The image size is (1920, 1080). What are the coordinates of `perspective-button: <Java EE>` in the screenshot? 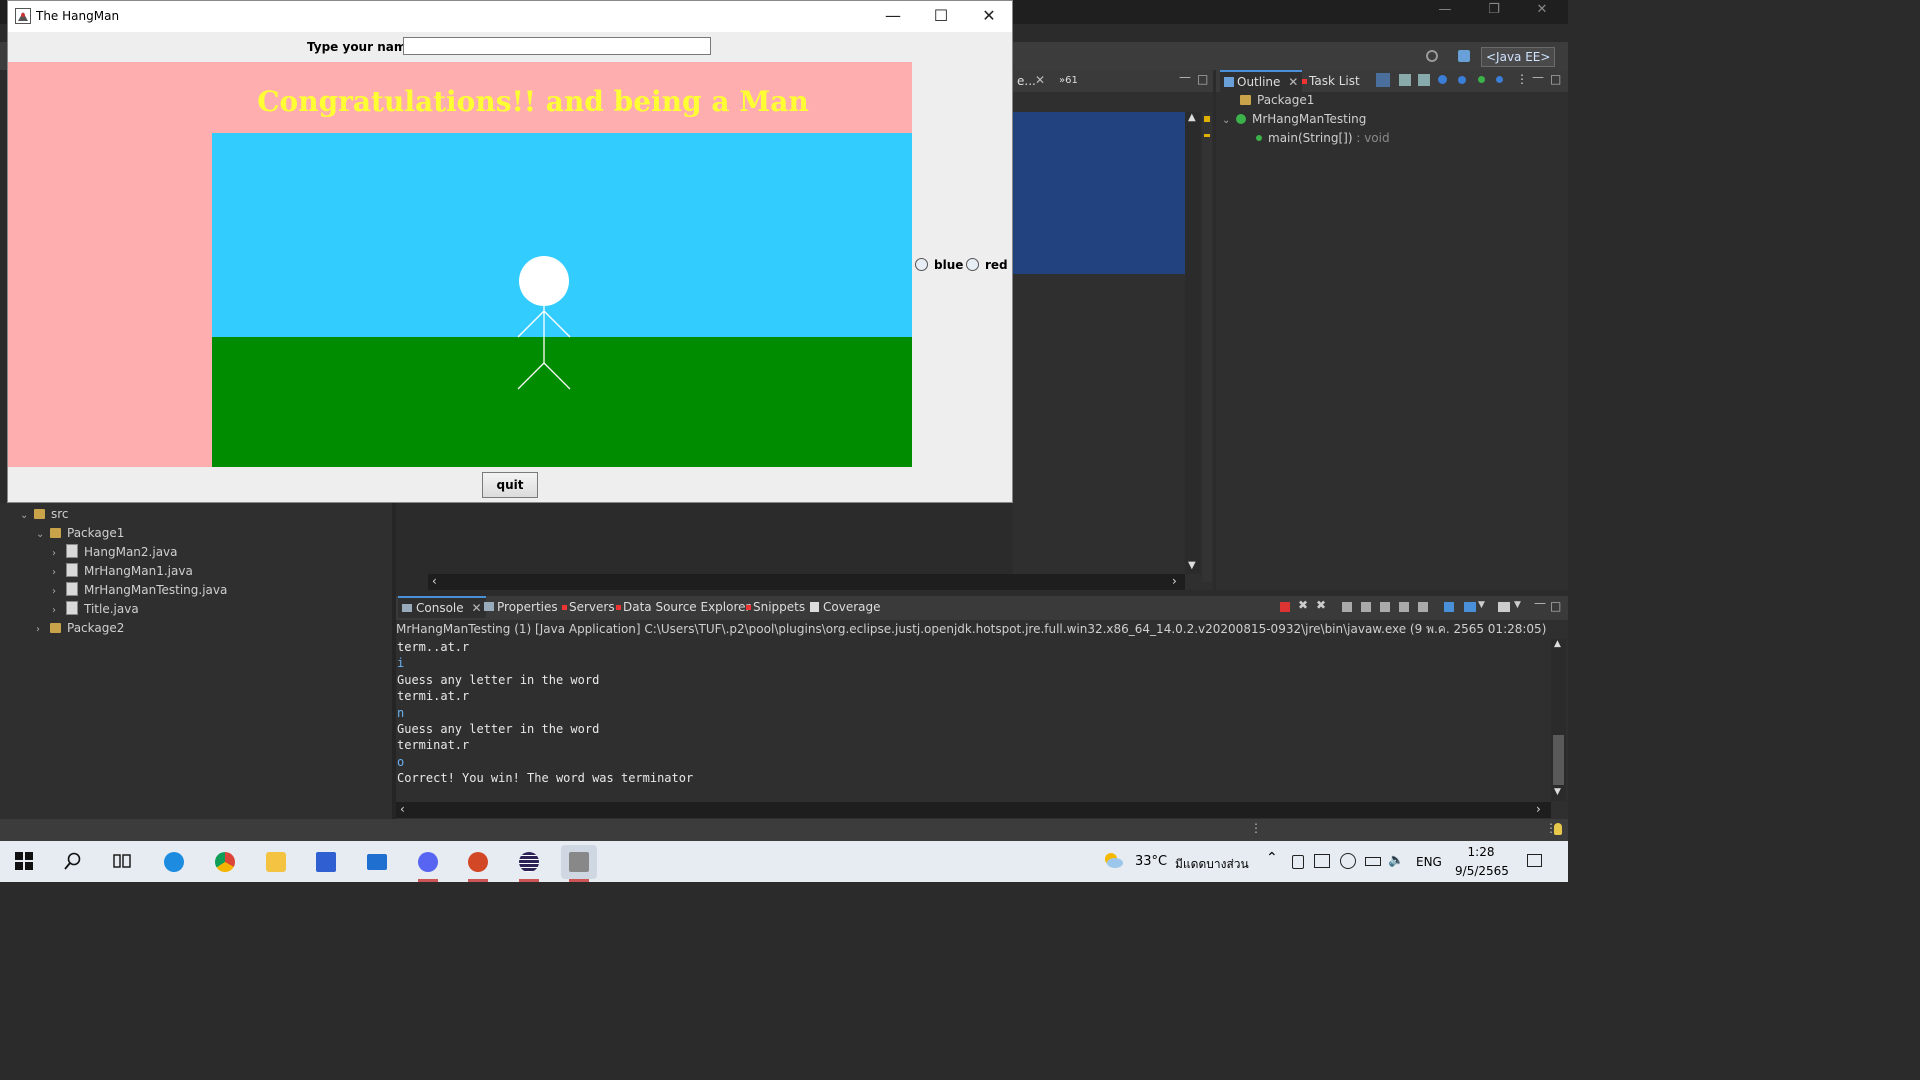 It's located at (1518, 57).